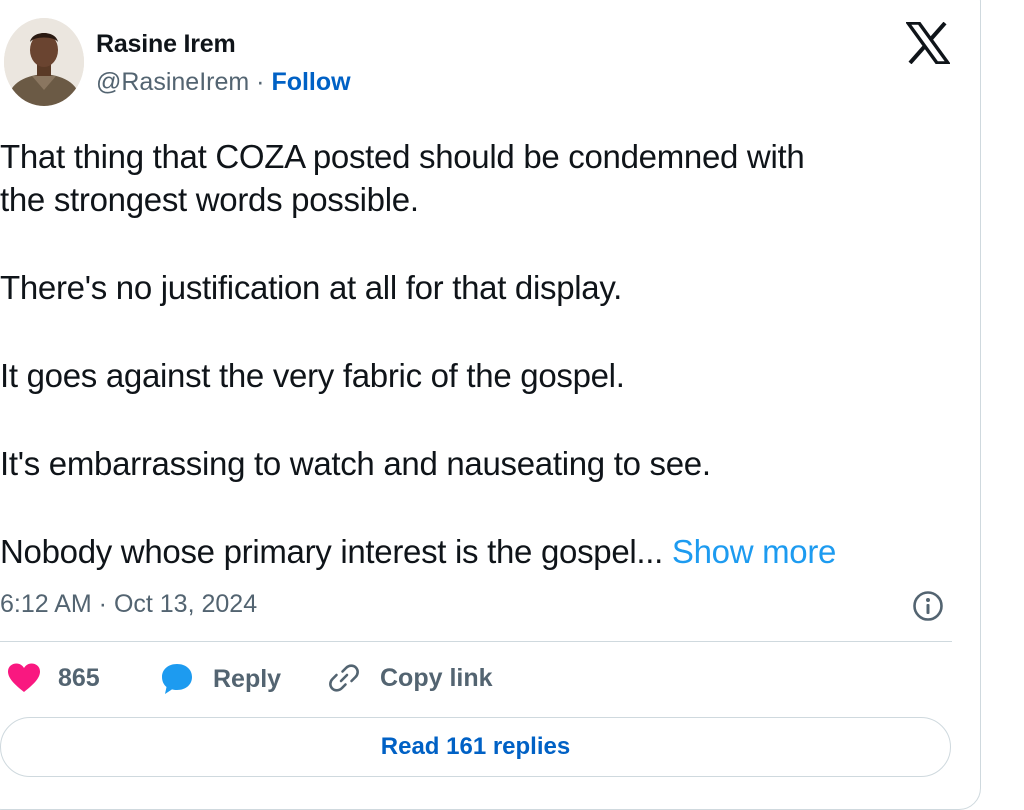  What do you see at coordinates (209, 199) in the screenshot?
I see `post-line: the strongest words possible.` at bounding box center [209, 199].